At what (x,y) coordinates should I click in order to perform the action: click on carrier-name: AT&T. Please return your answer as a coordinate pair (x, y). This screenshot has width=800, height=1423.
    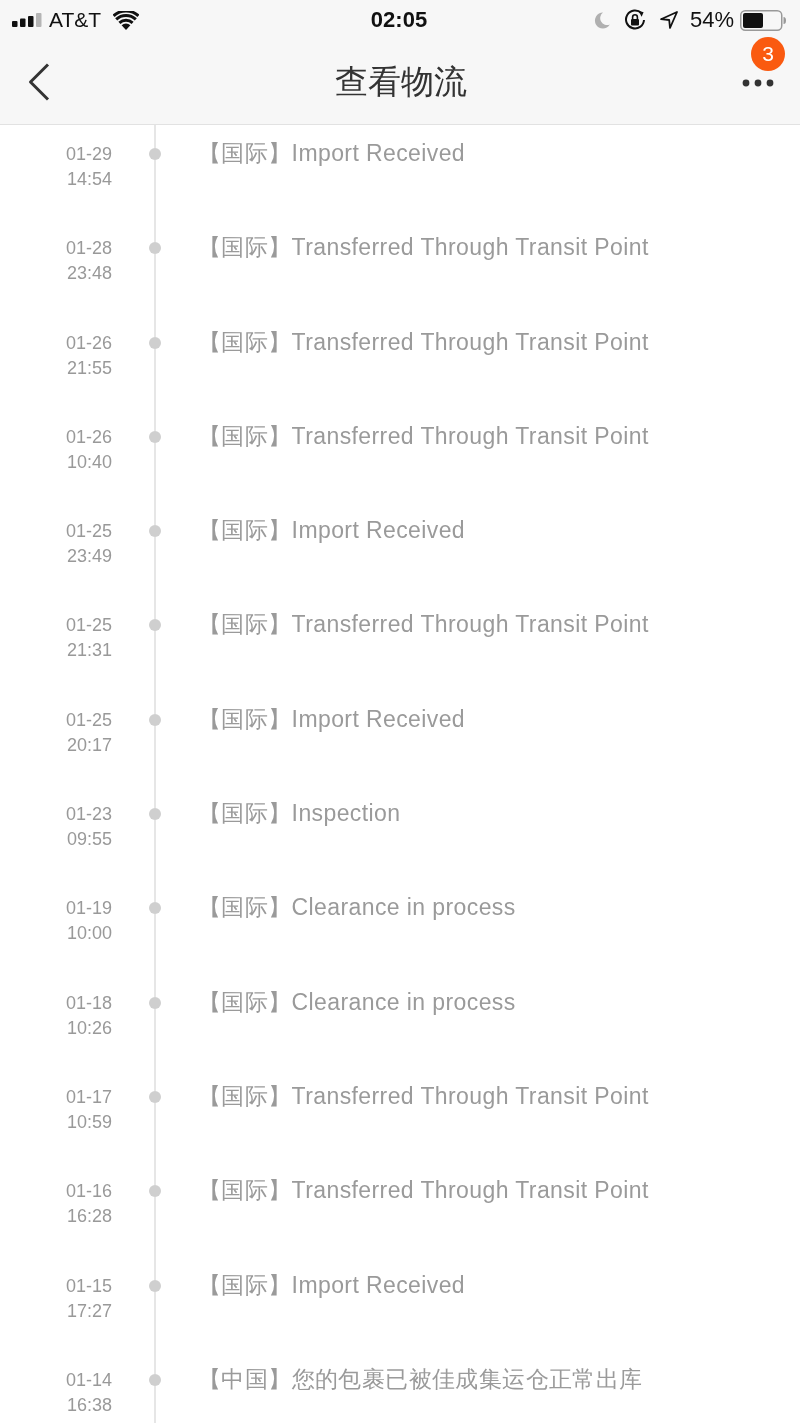
    Looking at the image, I should click on (75, 20).